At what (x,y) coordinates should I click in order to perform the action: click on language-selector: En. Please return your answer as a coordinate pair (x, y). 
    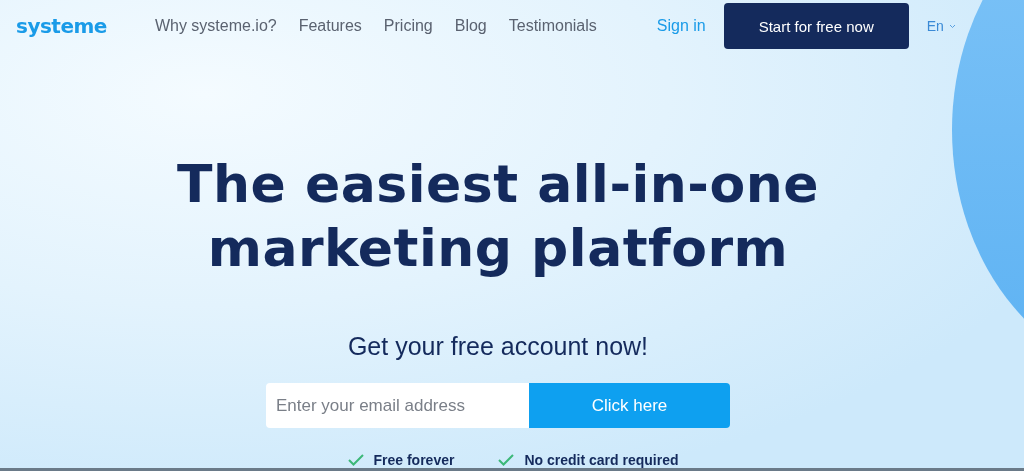
    Looking at the image, I should click on (935, 26).